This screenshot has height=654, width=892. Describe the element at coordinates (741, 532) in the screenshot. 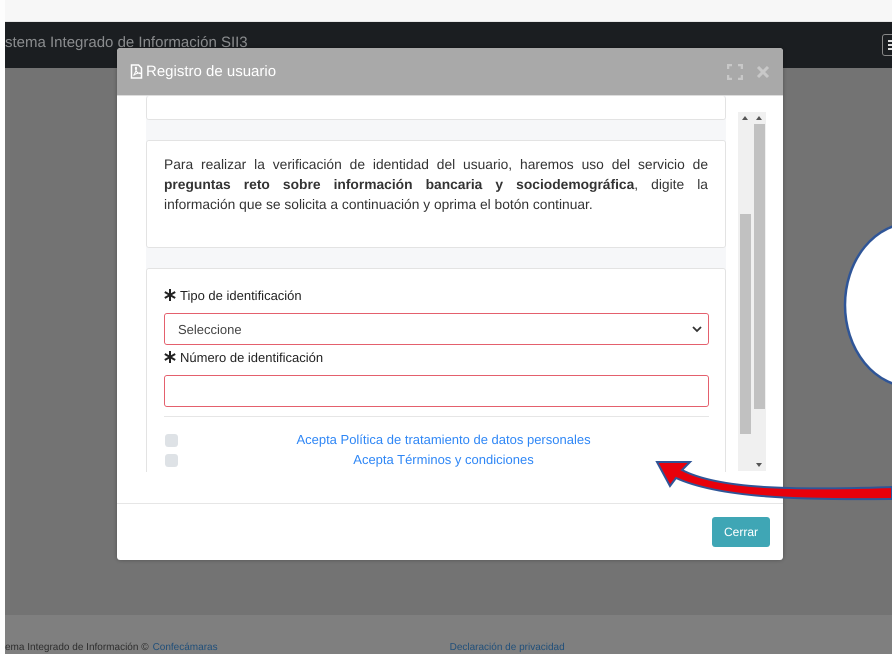

I see `close-button: Cerrar` at that location.